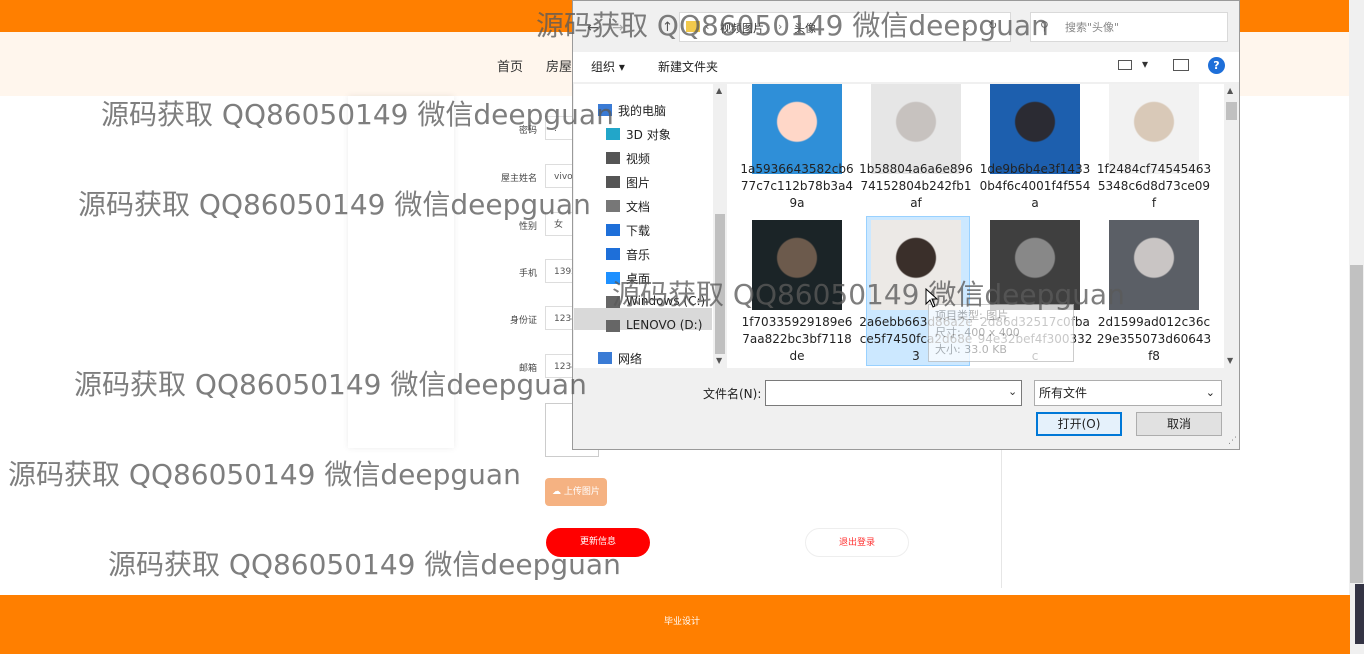  What do you see at coordinates (1154, 186) in the screenshot?
I see `file-name: 1f2484cf745454635348c6d8d73ce09f` at bounding box center [1154, 186].